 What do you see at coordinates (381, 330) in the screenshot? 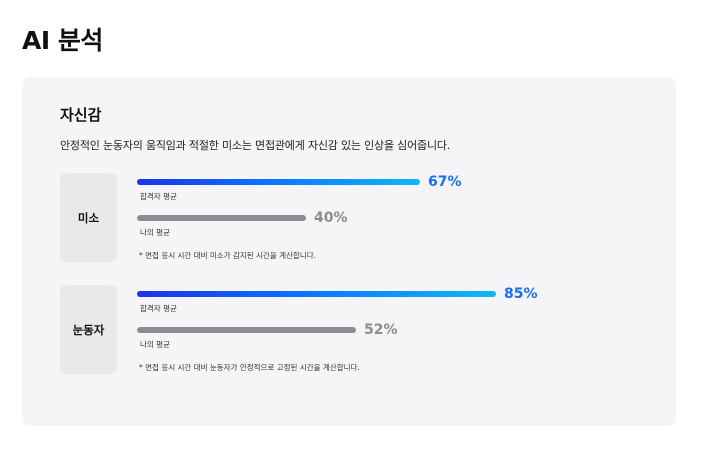
I see `my-average-value: 52%` at bounding box center [381, 330].